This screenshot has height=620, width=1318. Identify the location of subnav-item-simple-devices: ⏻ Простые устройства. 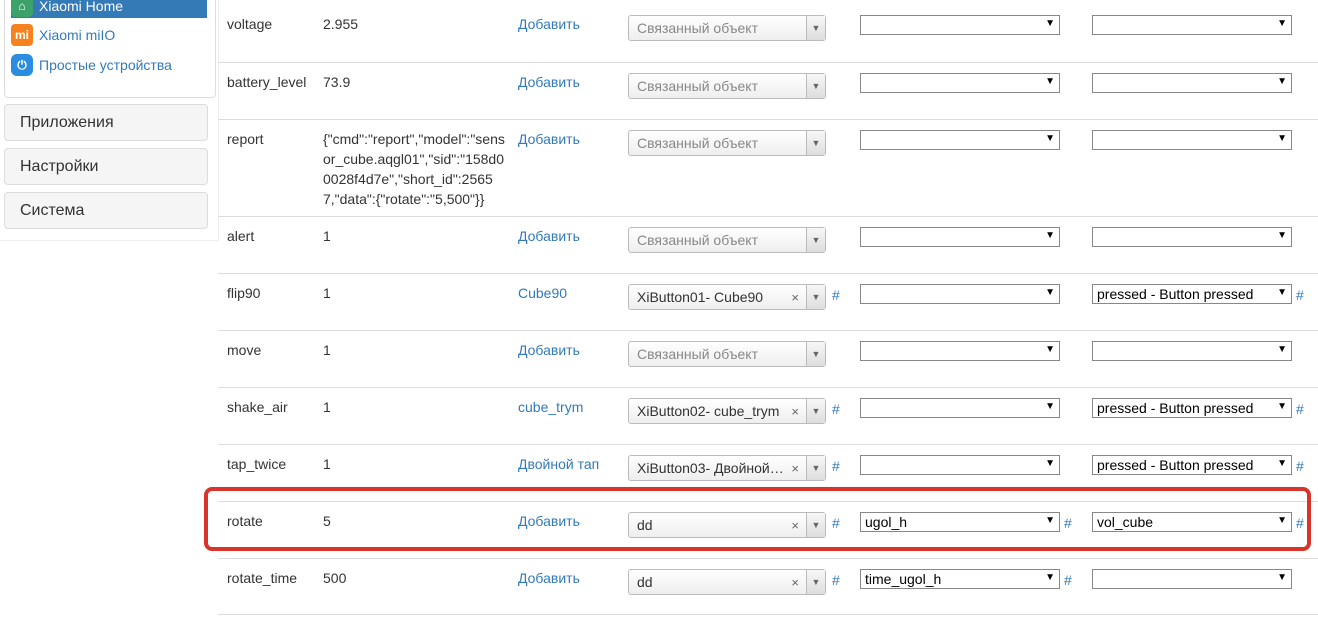
(91, 65).